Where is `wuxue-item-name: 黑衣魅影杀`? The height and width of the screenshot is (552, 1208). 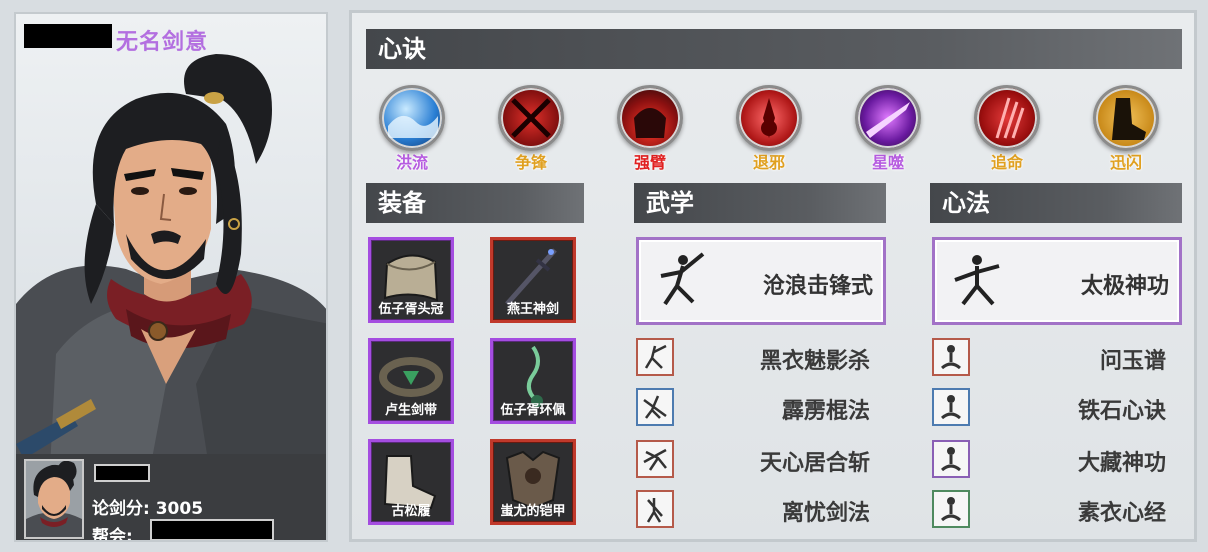
wuxue-item-name: 黑衣魅影杀 is located at coordinates (814, 361).